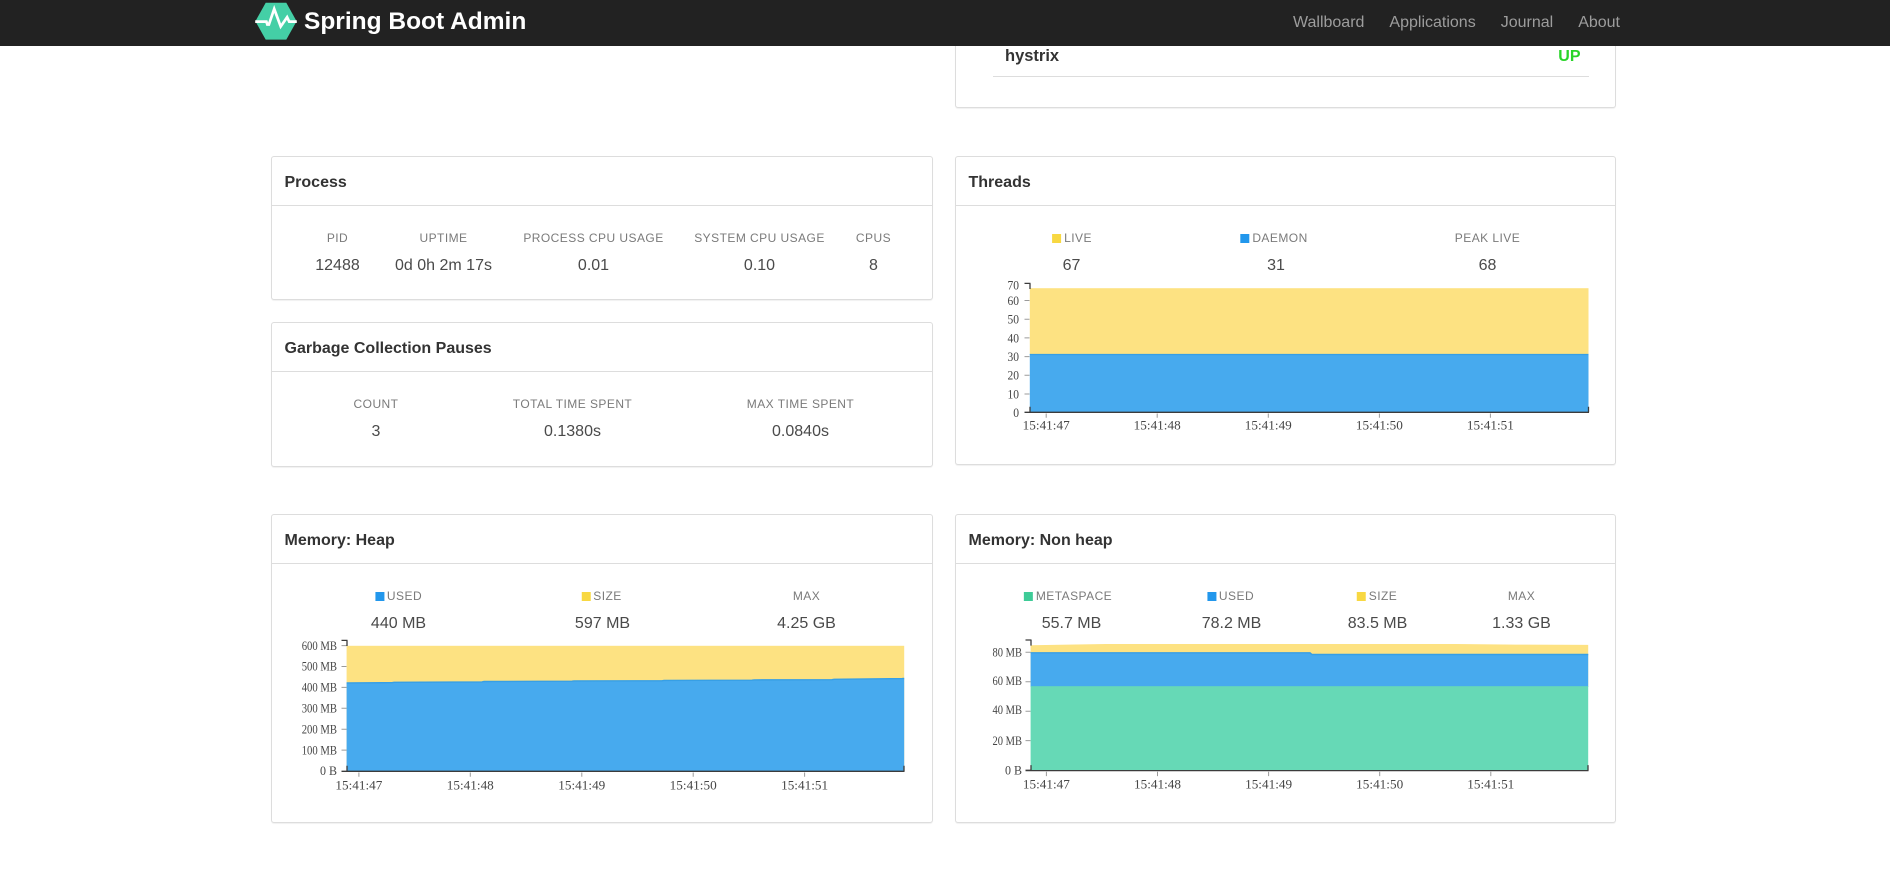 The width and height of the screenshot is (1890, 892). Describe the element at coordinates (1008, 680) in the screenshot. I see `svg-text: 60 MB` at that location.